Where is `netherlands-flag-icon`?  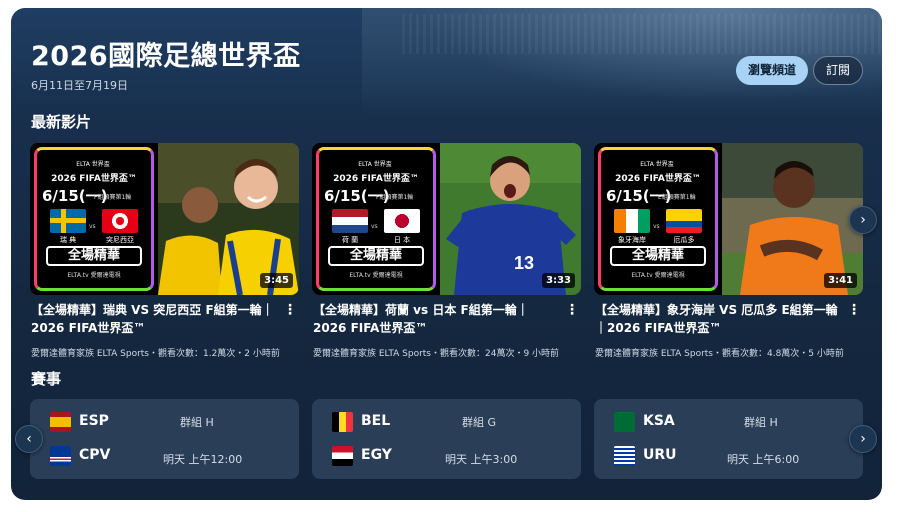
netherlands-flag-icon is located at coordinates (350, 221).